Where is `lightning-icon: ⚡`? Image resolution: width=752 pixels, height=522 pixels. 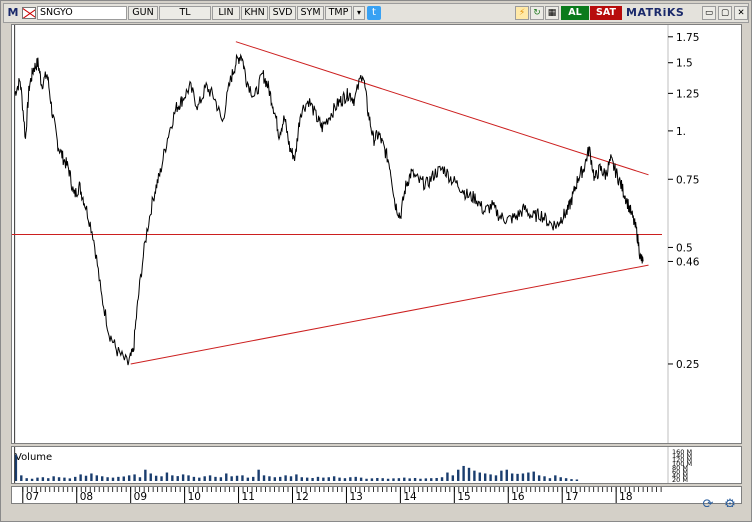
lightning-icon: ⚡ is located at coordinates (522, 13).